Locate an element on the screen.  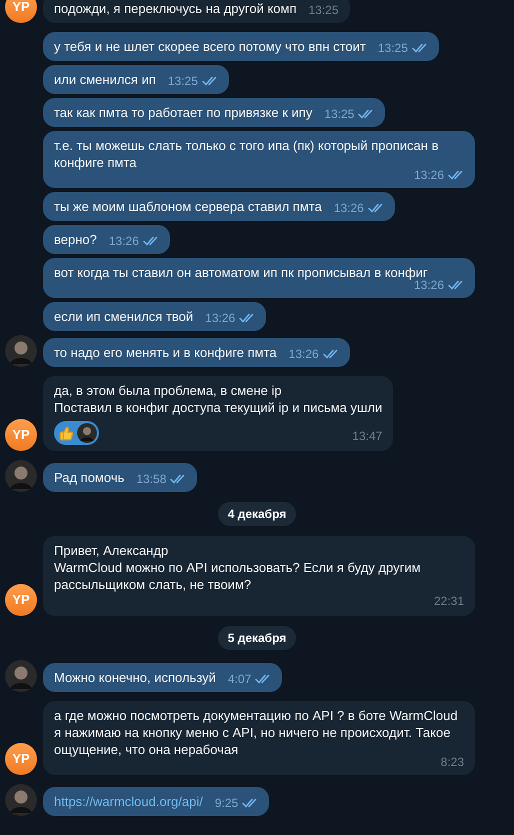
message-text: Можно конечно, используй is located at coordinates (135, 677).